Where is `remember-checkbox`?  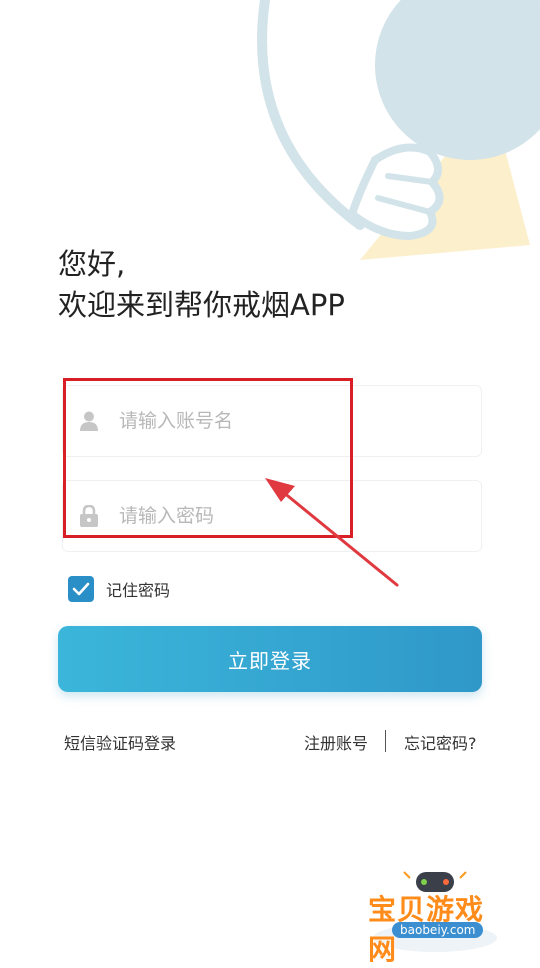 remember-checkbox is located at coordinates (81, 589).